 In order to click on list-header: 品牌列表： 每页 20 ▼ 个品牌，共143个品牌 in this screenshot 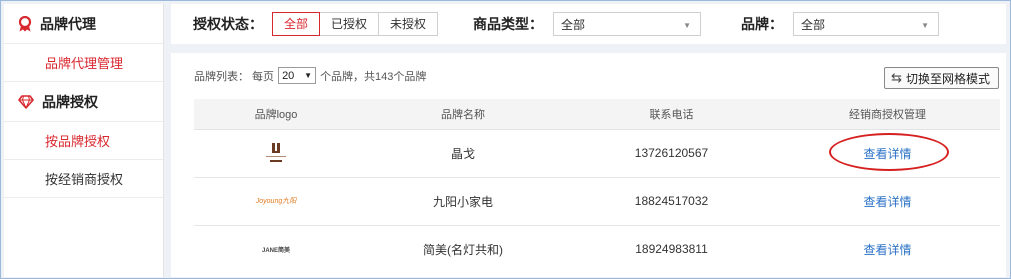, I will do `click(310, 75)`.